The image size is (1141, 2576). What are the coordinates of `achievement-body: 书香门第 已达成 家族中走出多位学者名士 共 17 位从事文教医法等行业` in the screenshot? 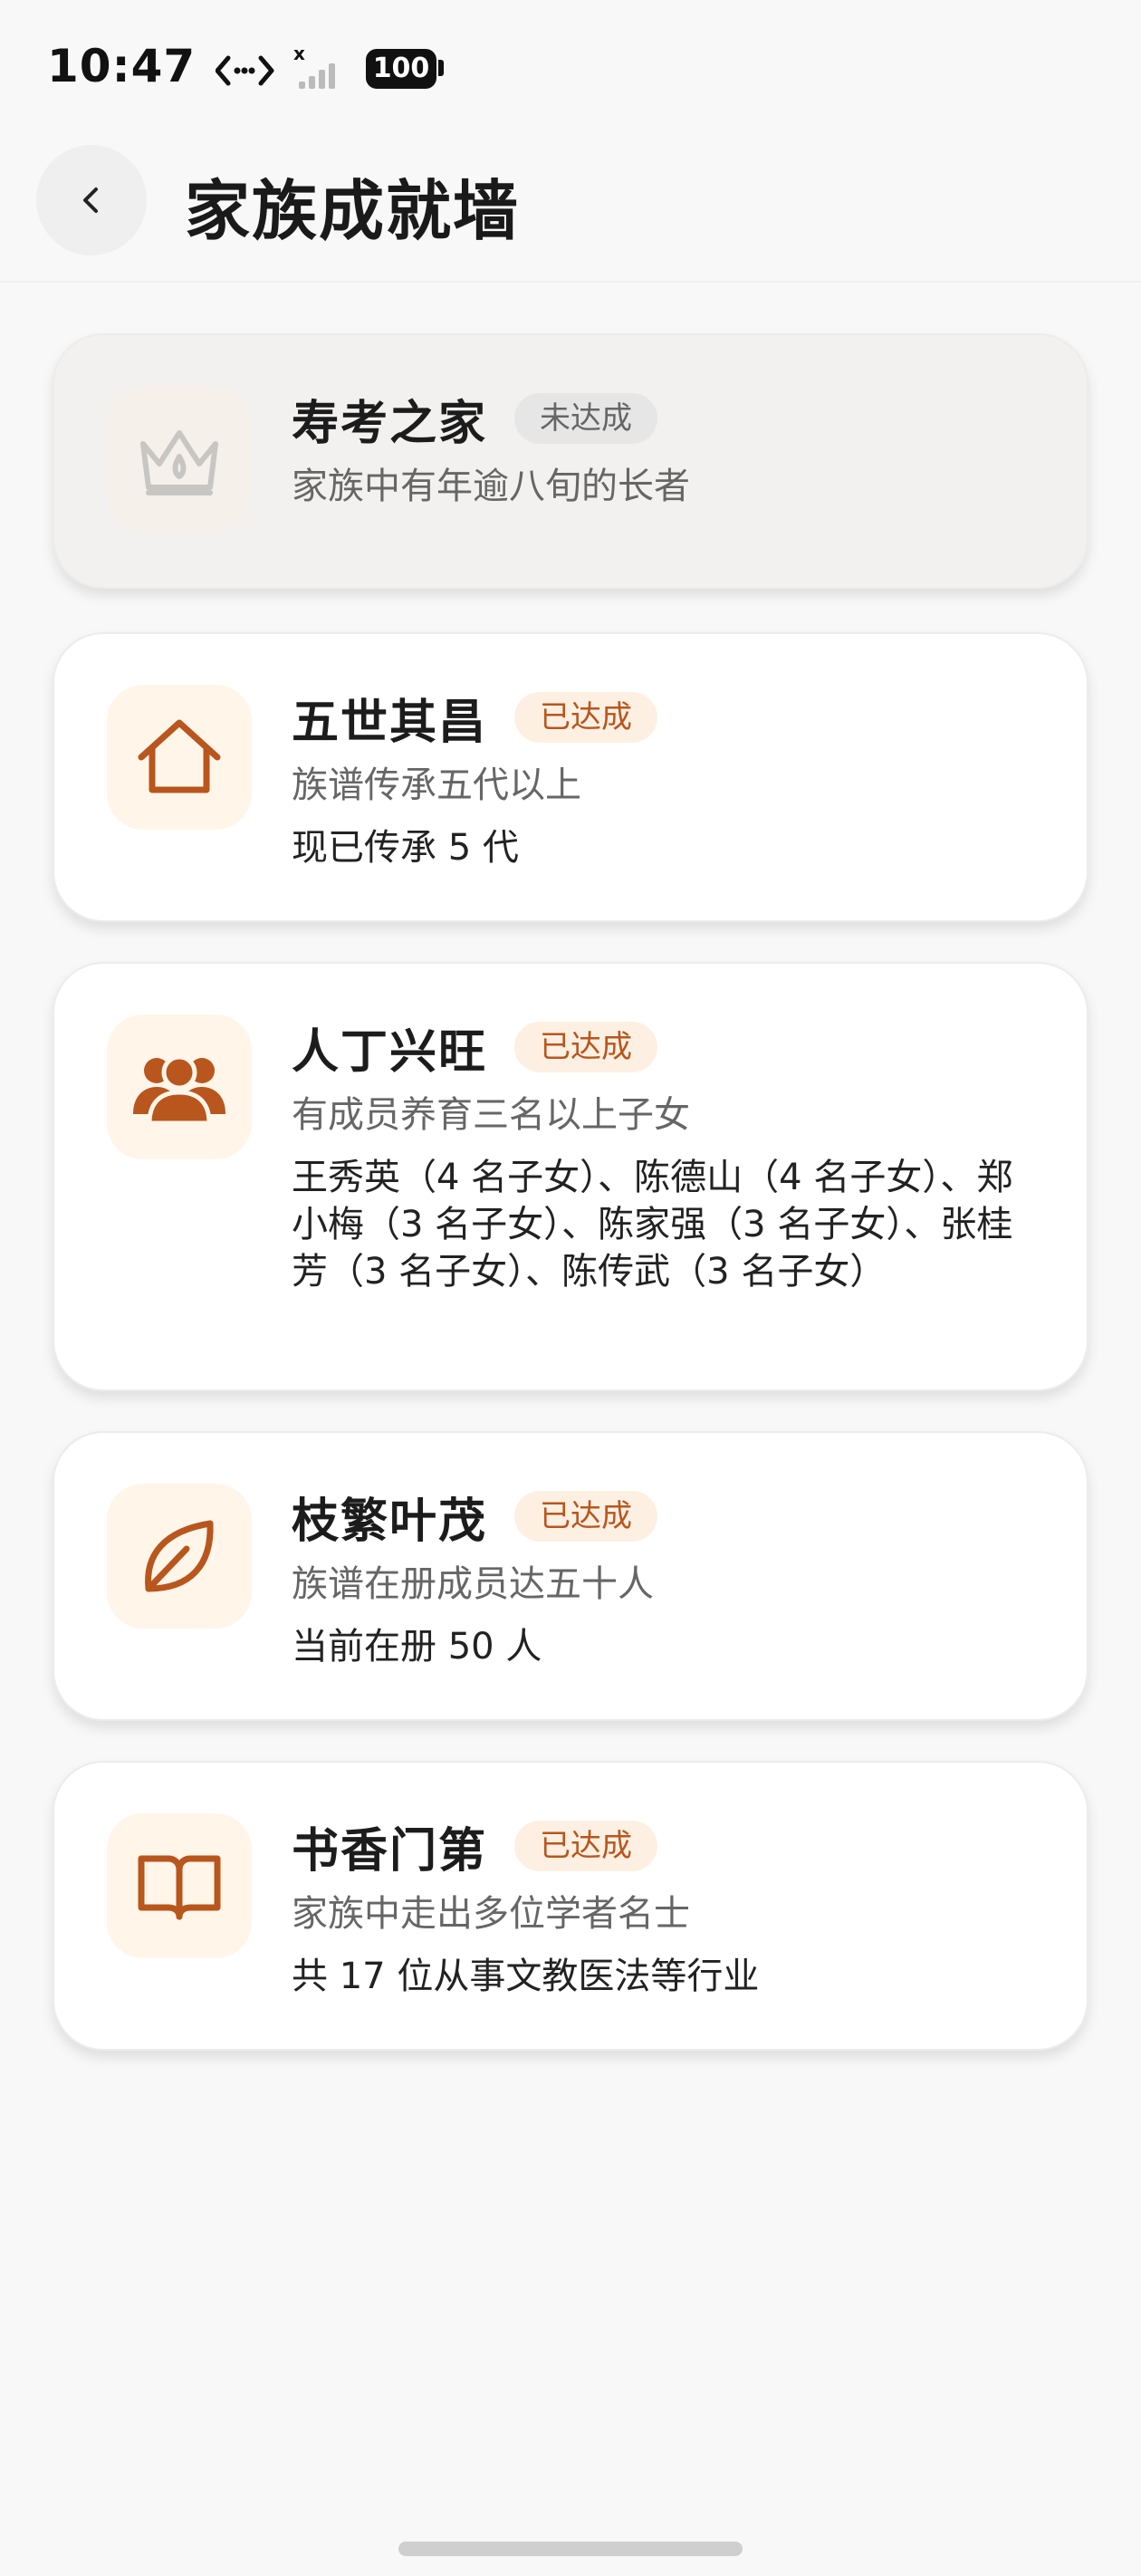 It's located at (662, 1905).